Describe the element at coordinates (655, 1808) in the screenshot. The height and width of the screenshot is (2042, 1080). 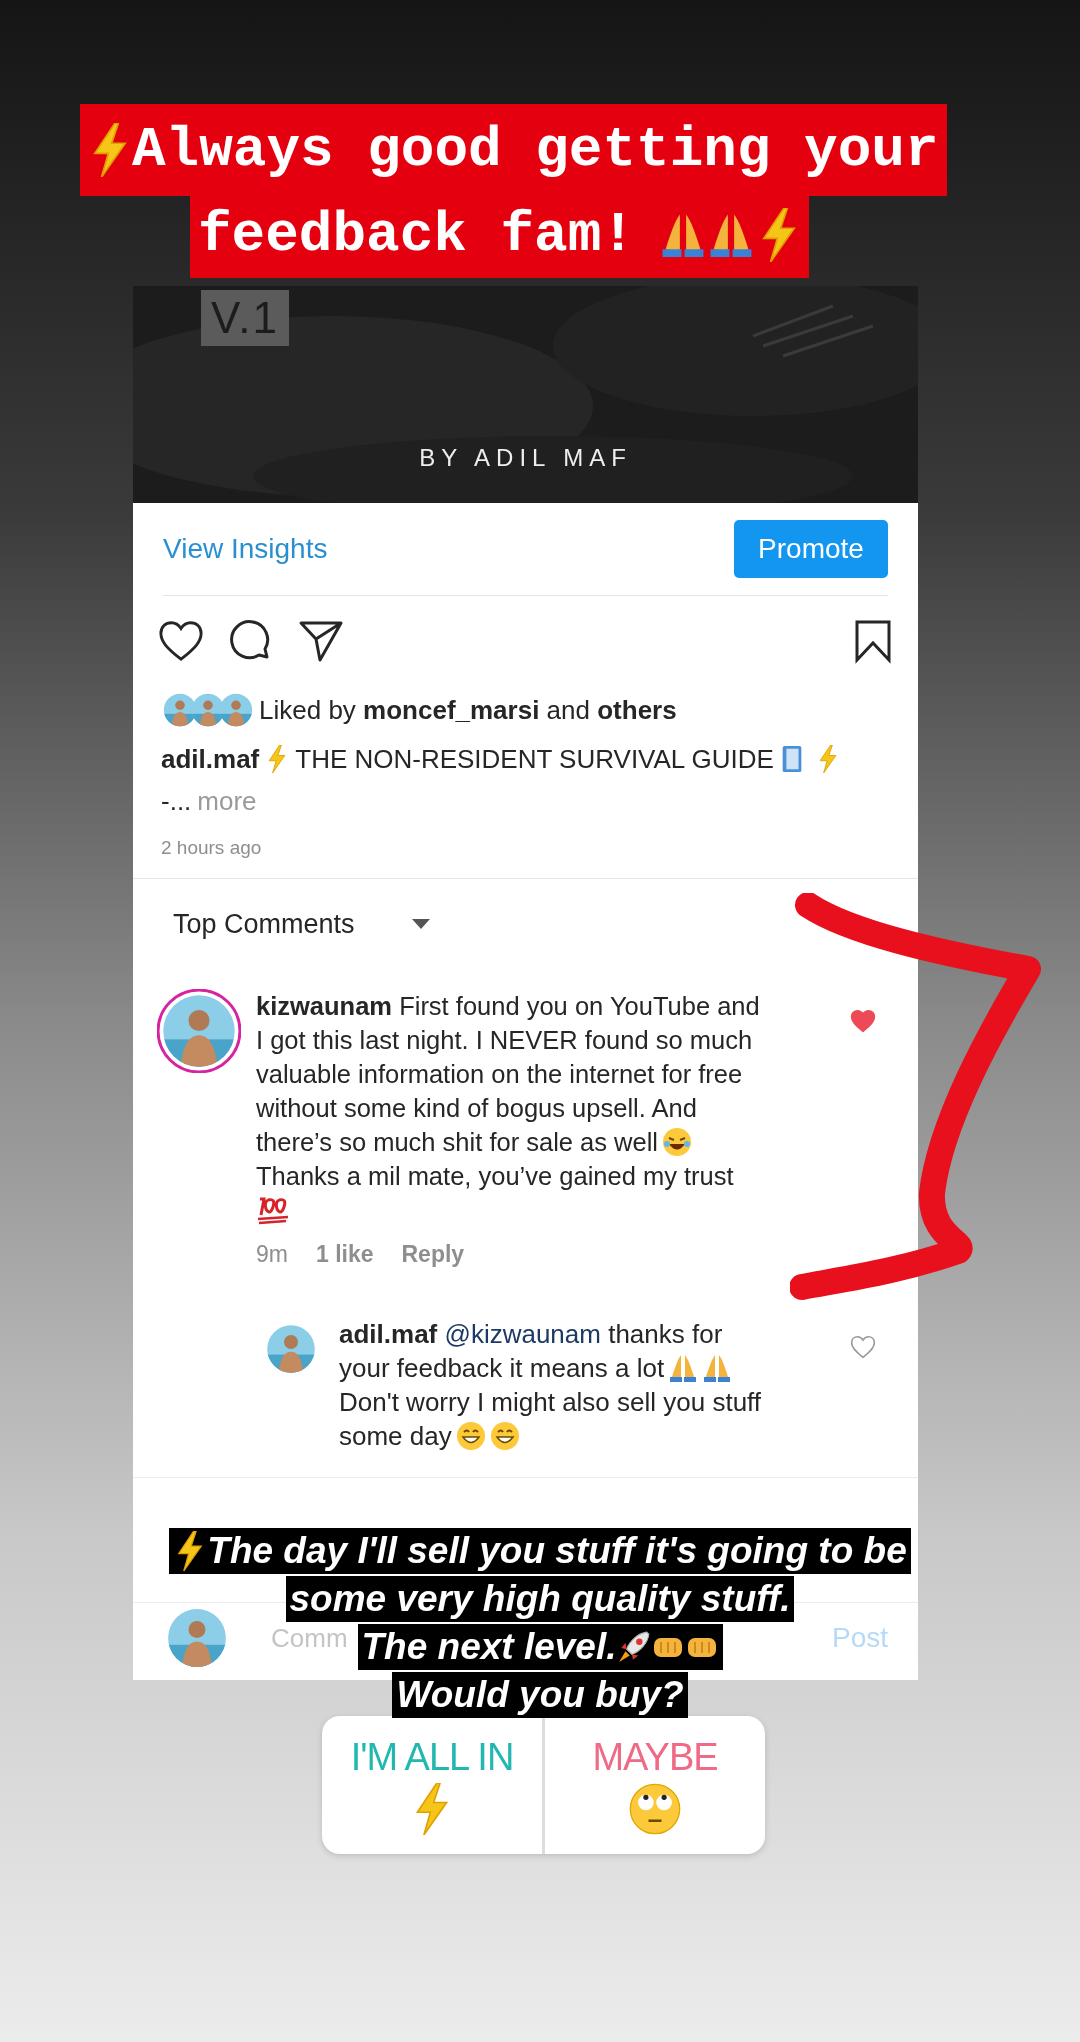
I see `rolling-eyes-face-icon` at that location.